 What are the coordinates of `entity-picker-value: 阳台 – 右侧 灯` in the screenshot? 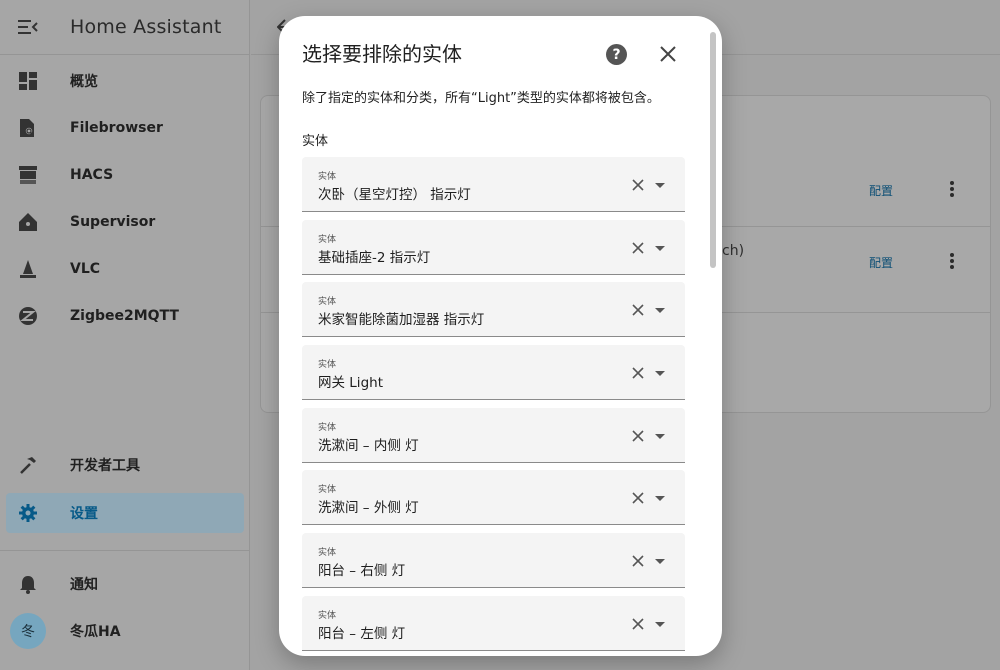 It's located at (362, 571).